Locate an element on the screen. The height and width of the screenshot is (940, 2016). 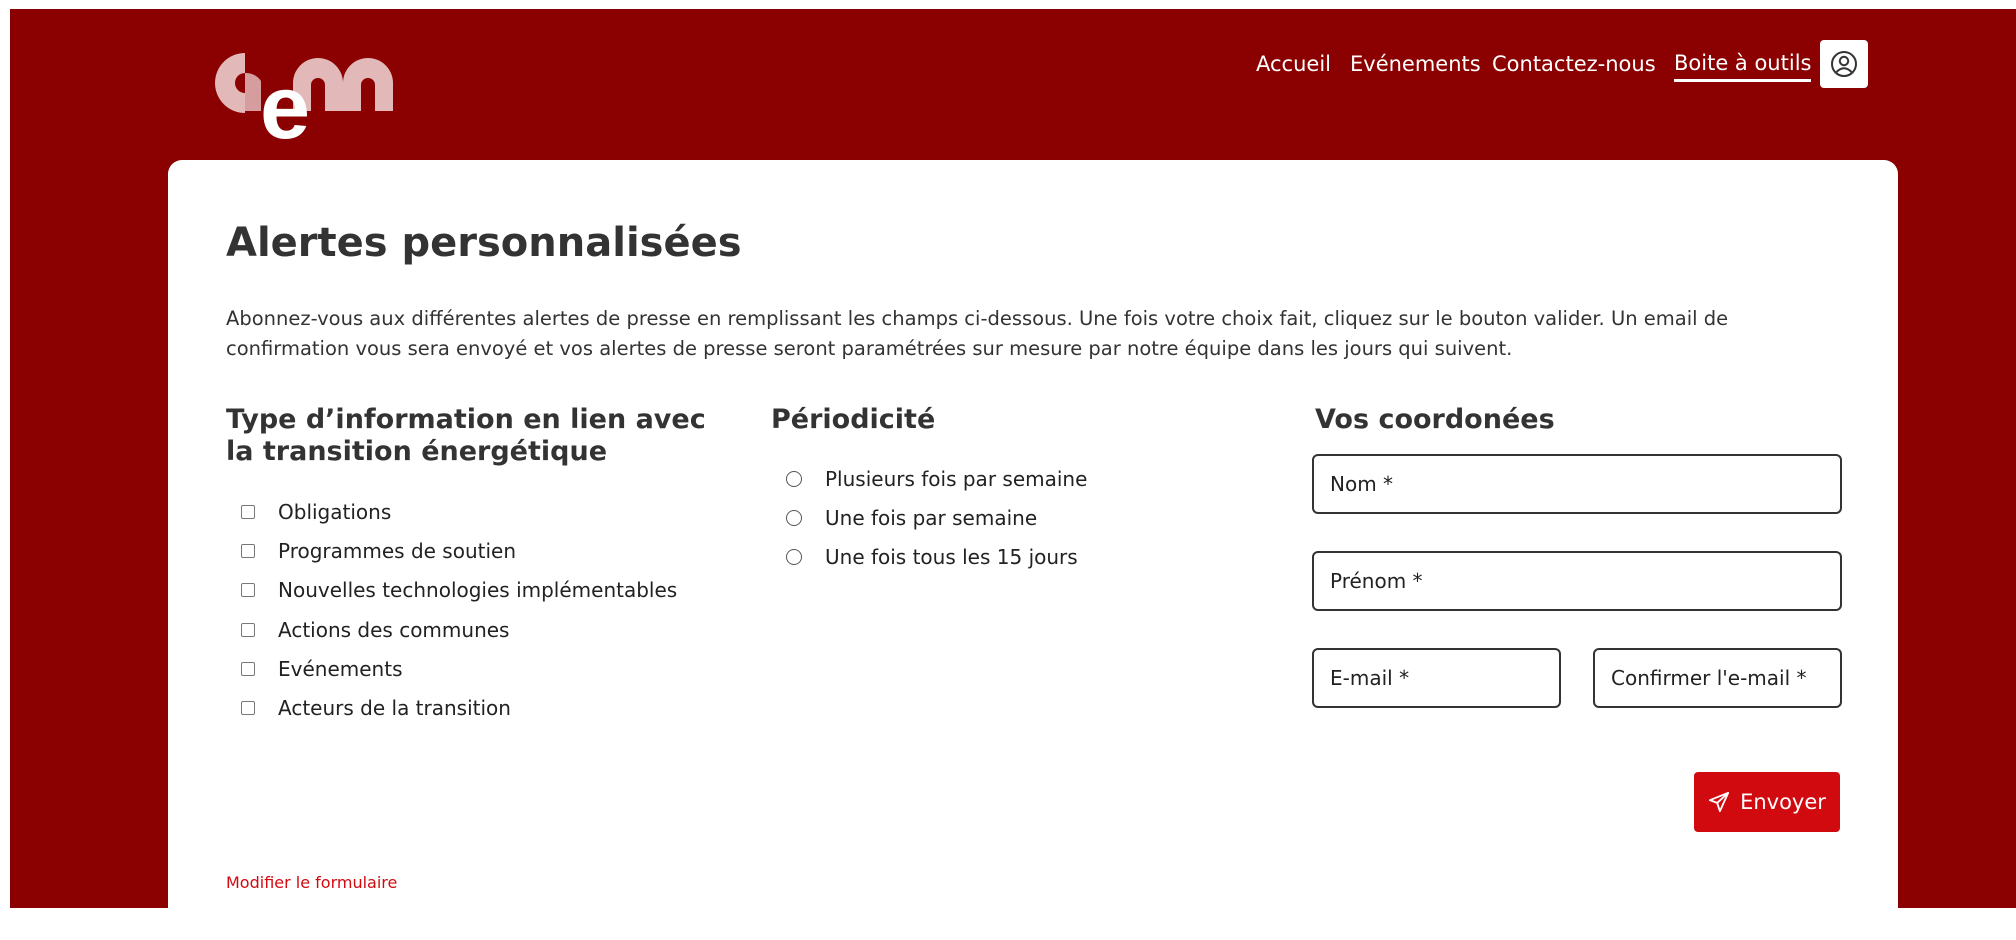
nav-contactez-nous: Contactez-nous is located at coordinates (1574, 64).